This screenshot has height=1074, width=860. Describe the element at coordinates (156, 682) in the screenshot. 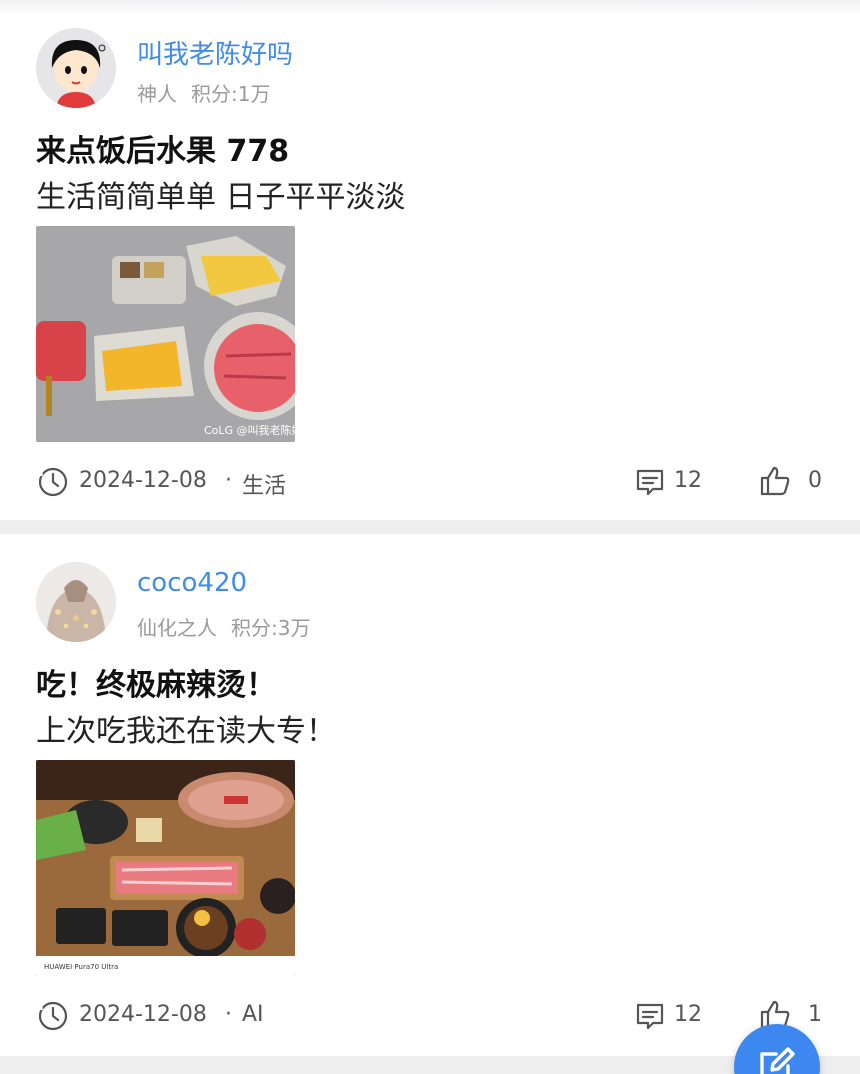

I see `post-title: 吃！终极麻辣烫！` at that location.